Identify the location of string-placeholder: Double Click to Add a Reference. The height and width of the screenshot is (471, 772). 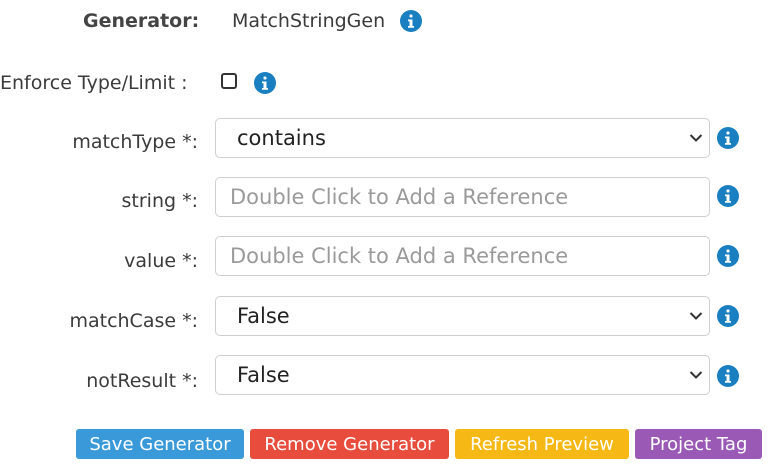
(399, 197).